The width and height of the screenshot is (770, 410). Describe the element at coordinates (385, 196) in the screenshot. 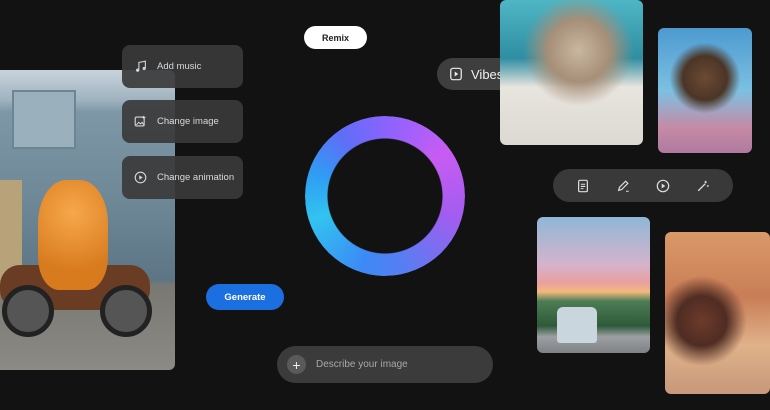

I see `loading-ring` at that location.